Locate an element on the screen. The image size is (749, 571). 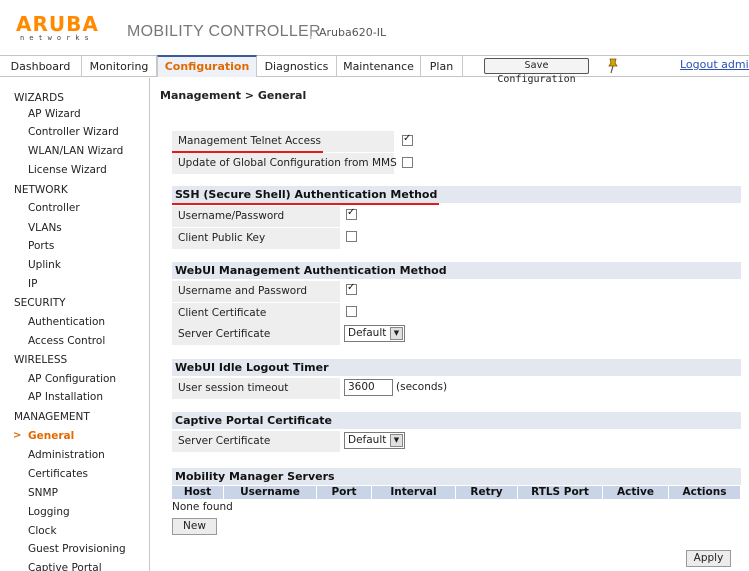
captive-server-cert-select: Default ▼ is located at coordinates (374, 440).